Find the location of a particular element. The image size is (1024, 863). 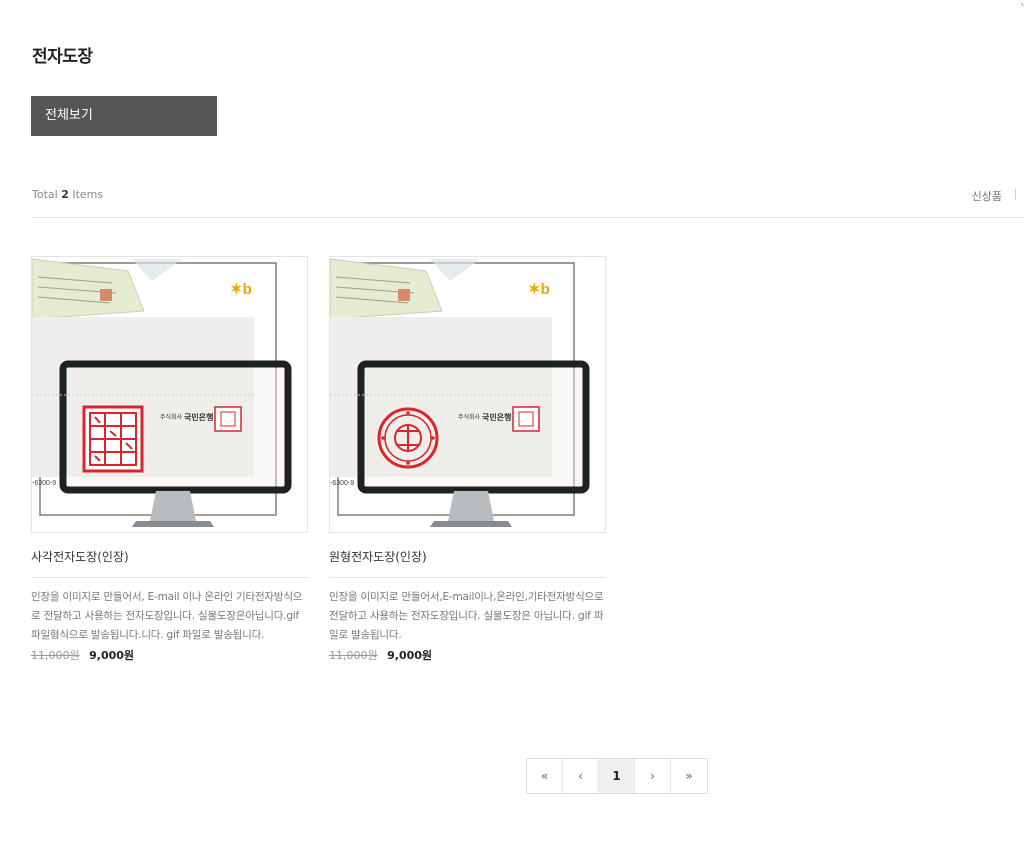

category-all-button: 전체보기 is located at coordinates (124, 116).